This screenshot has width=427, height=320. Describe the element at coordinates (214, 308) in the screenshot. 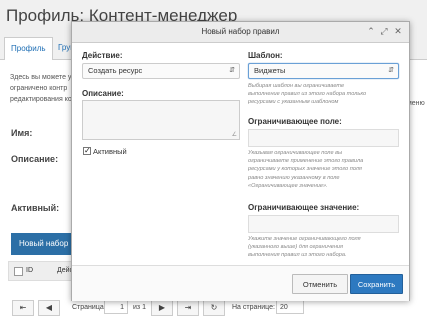

I see `refresh-icon: ↻` at that location.